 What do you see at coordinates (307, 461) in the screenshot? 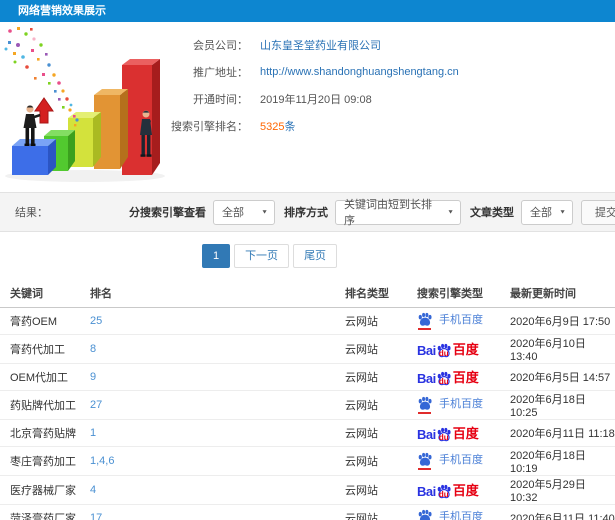
I see `table-row: 枣庄膏药加工 1,4,6 云网站 手机百度 2020年6月18日 10:19` at bounding box center [307, 461].